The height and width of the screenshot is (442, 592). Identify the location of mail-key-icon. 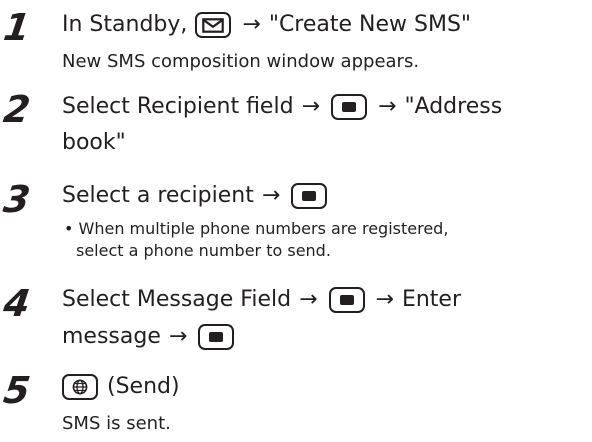
(213, 25).